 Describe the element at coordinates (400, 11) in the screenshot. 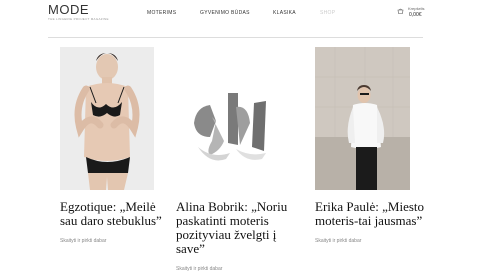

I see `cart-icon` at that location.